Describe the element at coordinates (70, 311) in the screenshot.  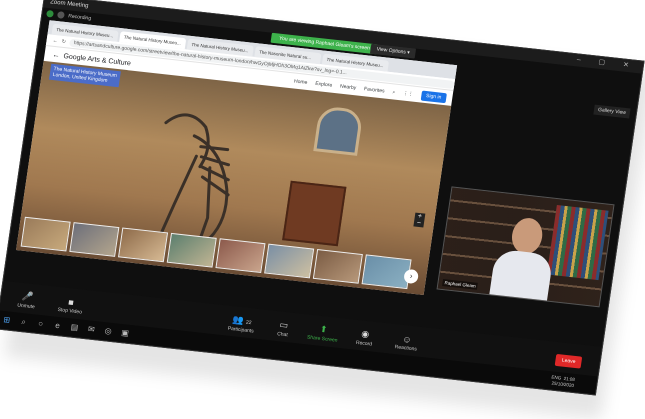
I see `stop-video-label: Stop Video` at that location.